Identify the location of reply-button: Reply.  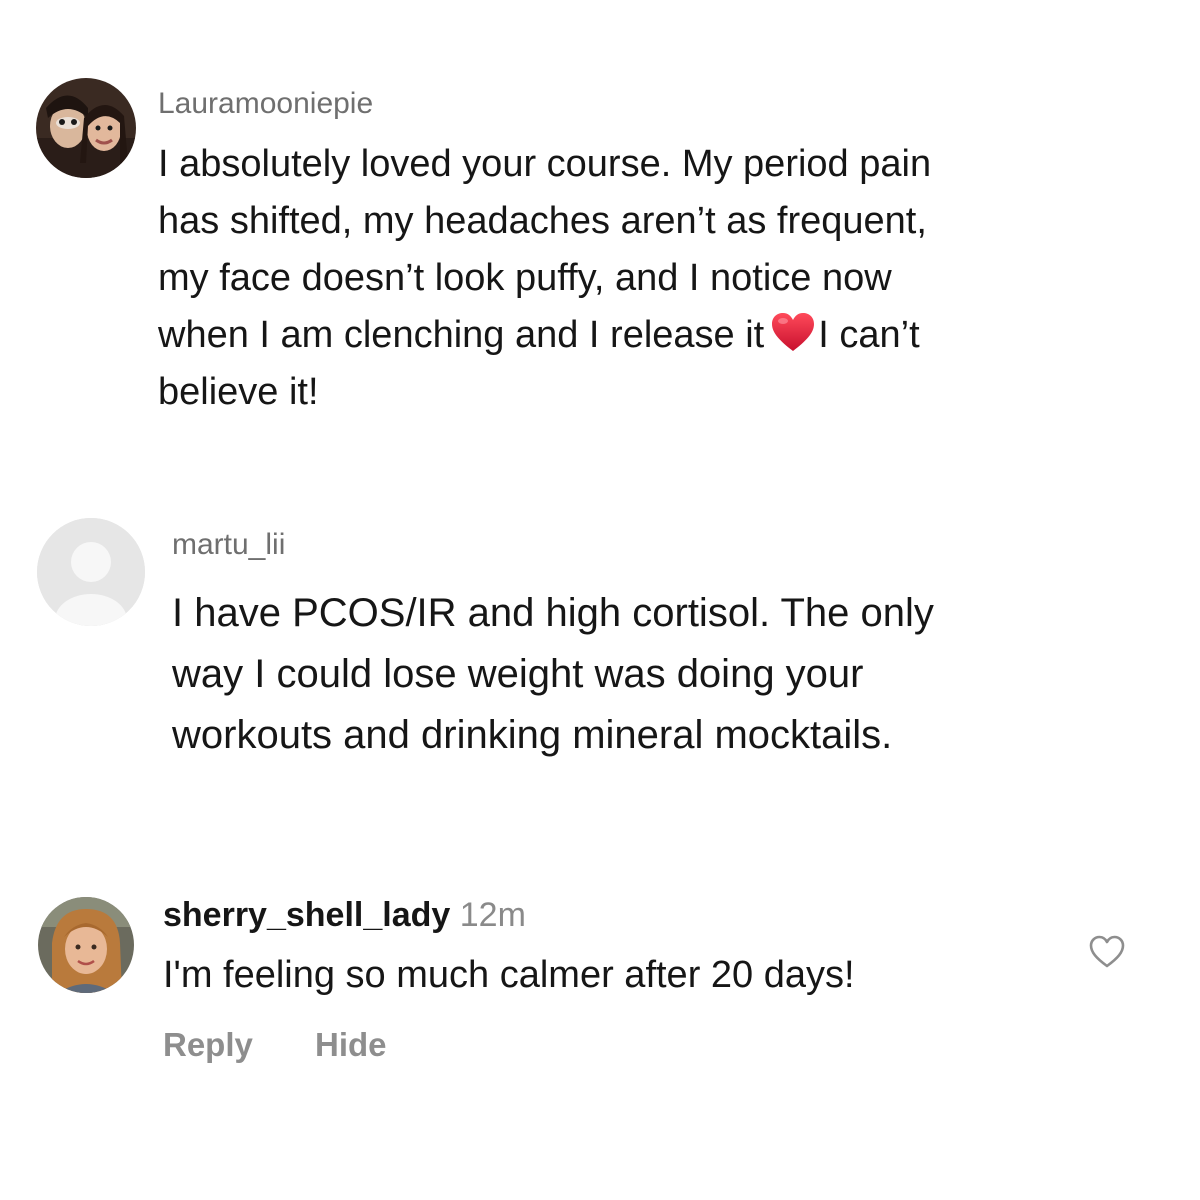
(208, 1045).